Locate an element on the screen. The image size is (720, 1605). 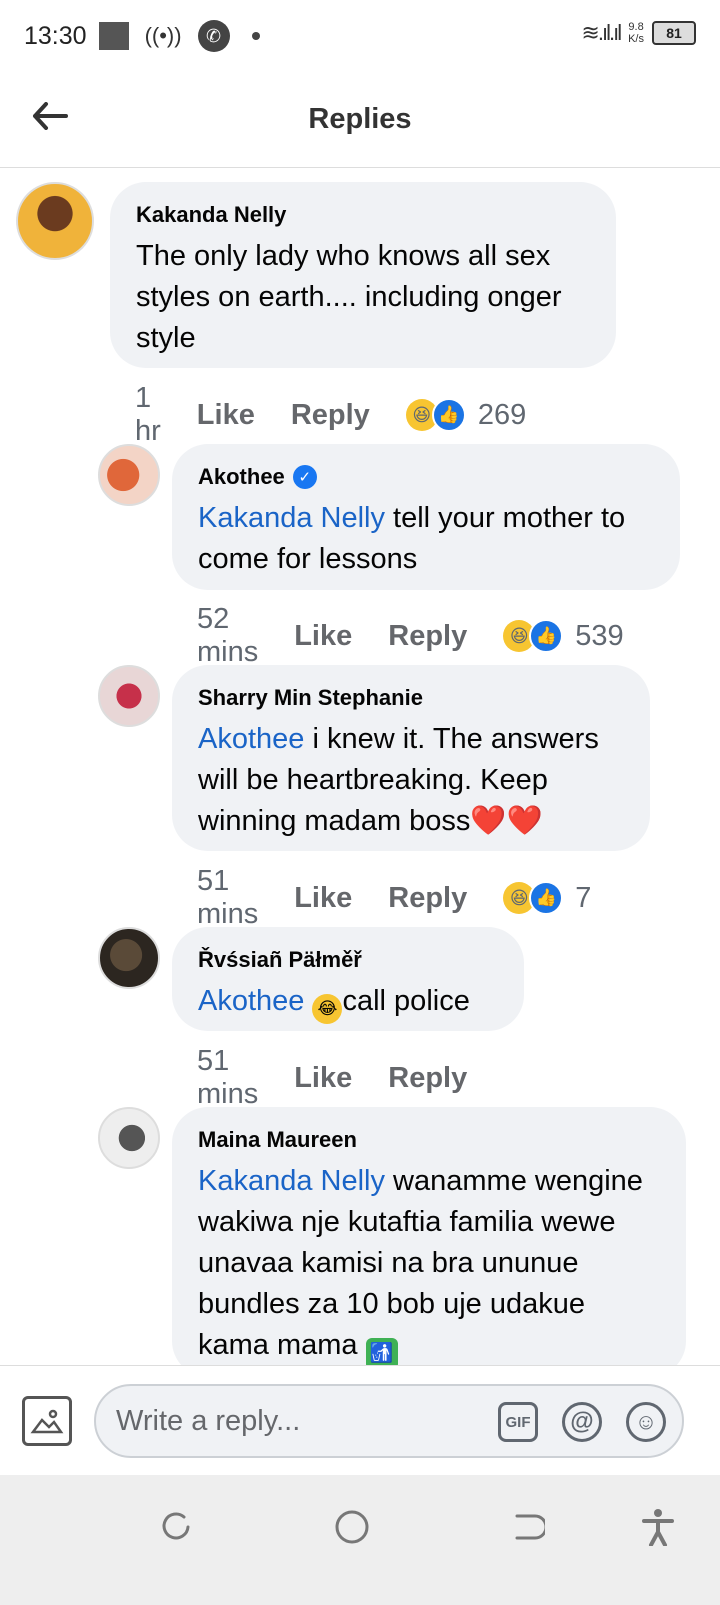
system-navigation-bar is located at coordinates (360, 1540).